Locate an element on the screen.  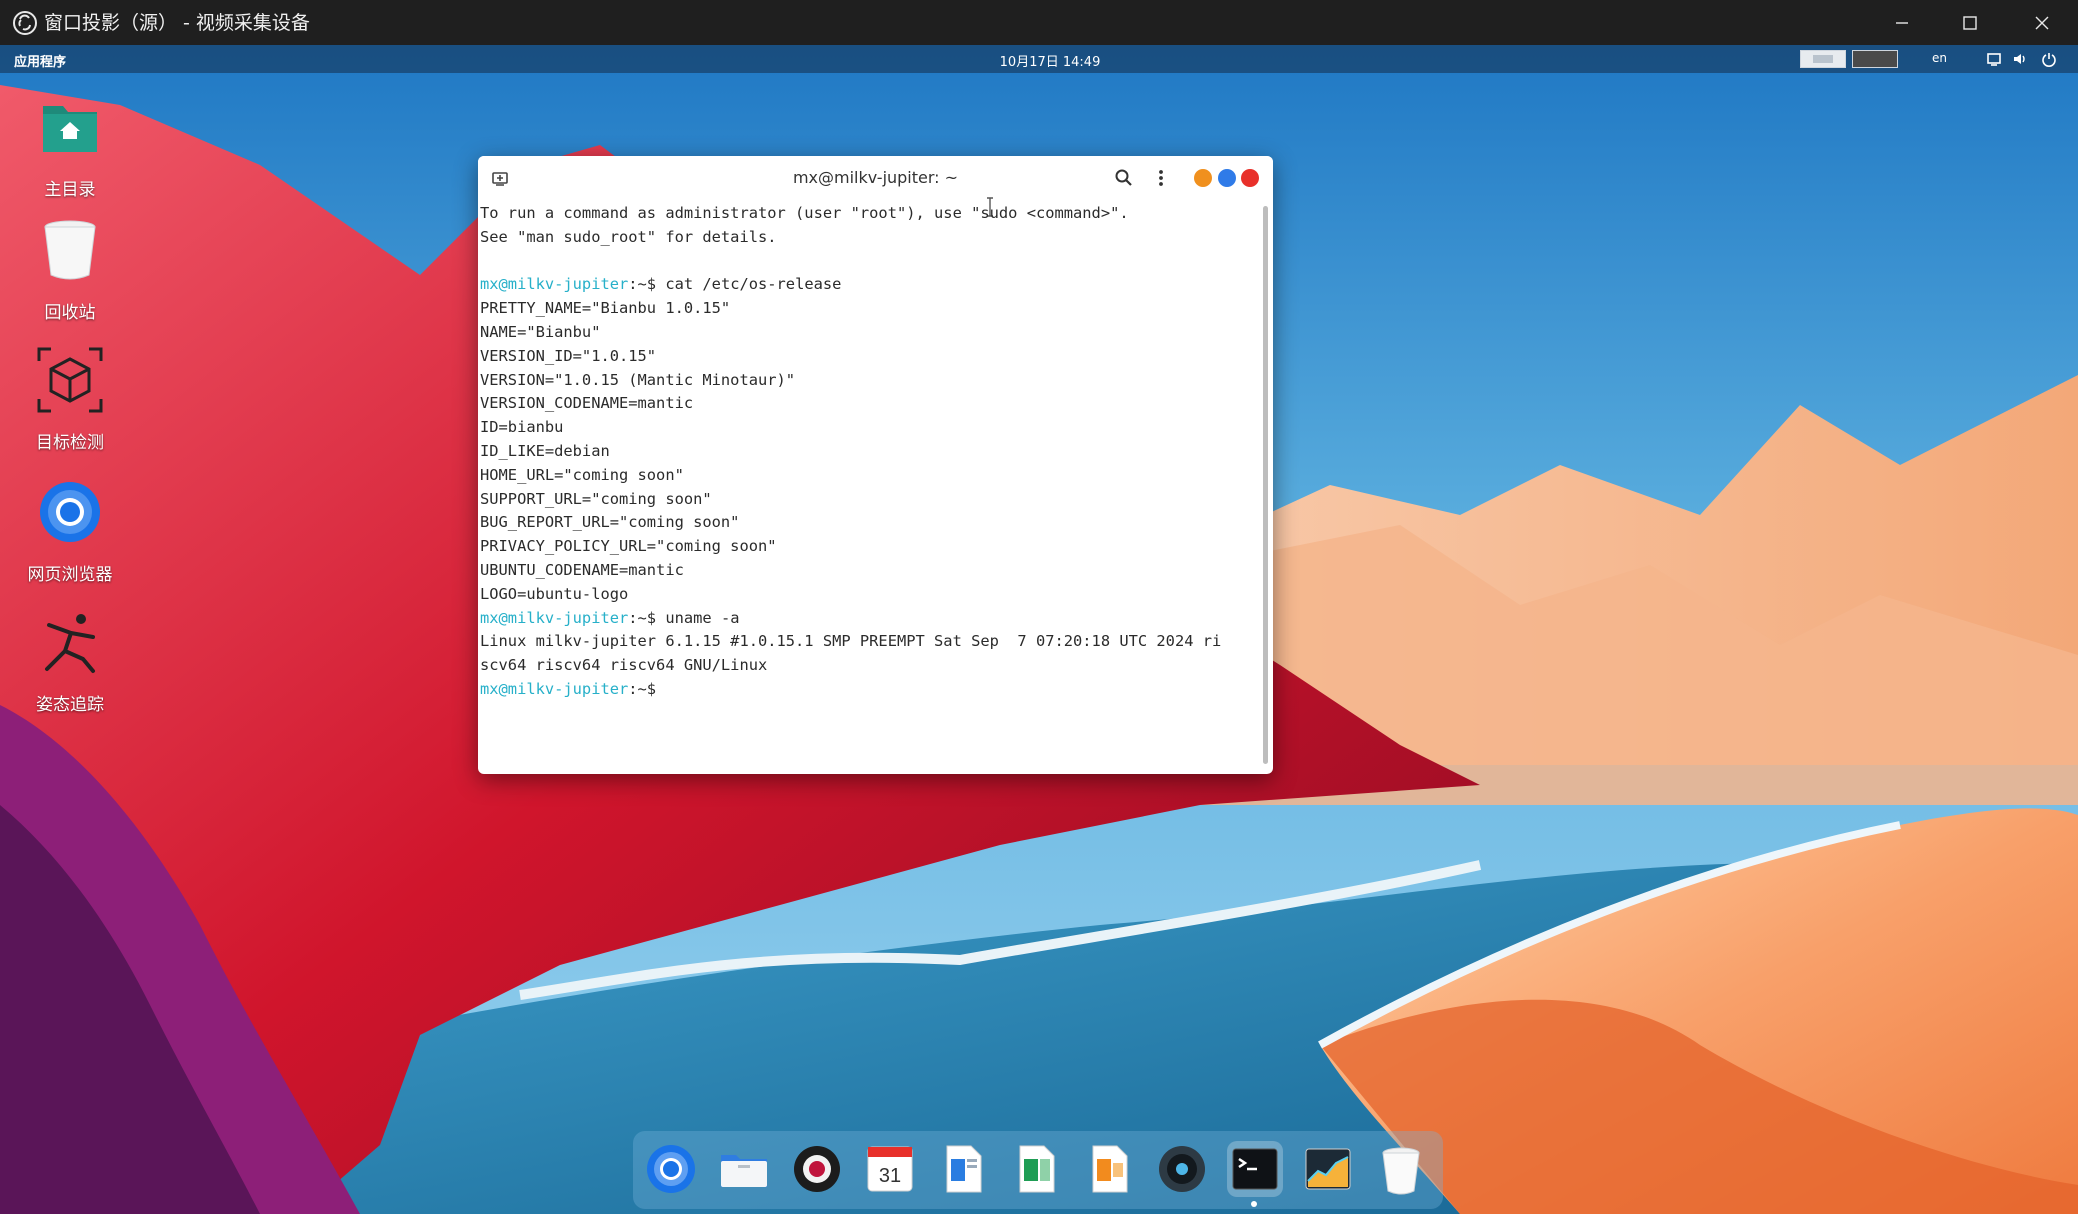
dock-item-calendar: 31 is located at coordinates (890, 1169).